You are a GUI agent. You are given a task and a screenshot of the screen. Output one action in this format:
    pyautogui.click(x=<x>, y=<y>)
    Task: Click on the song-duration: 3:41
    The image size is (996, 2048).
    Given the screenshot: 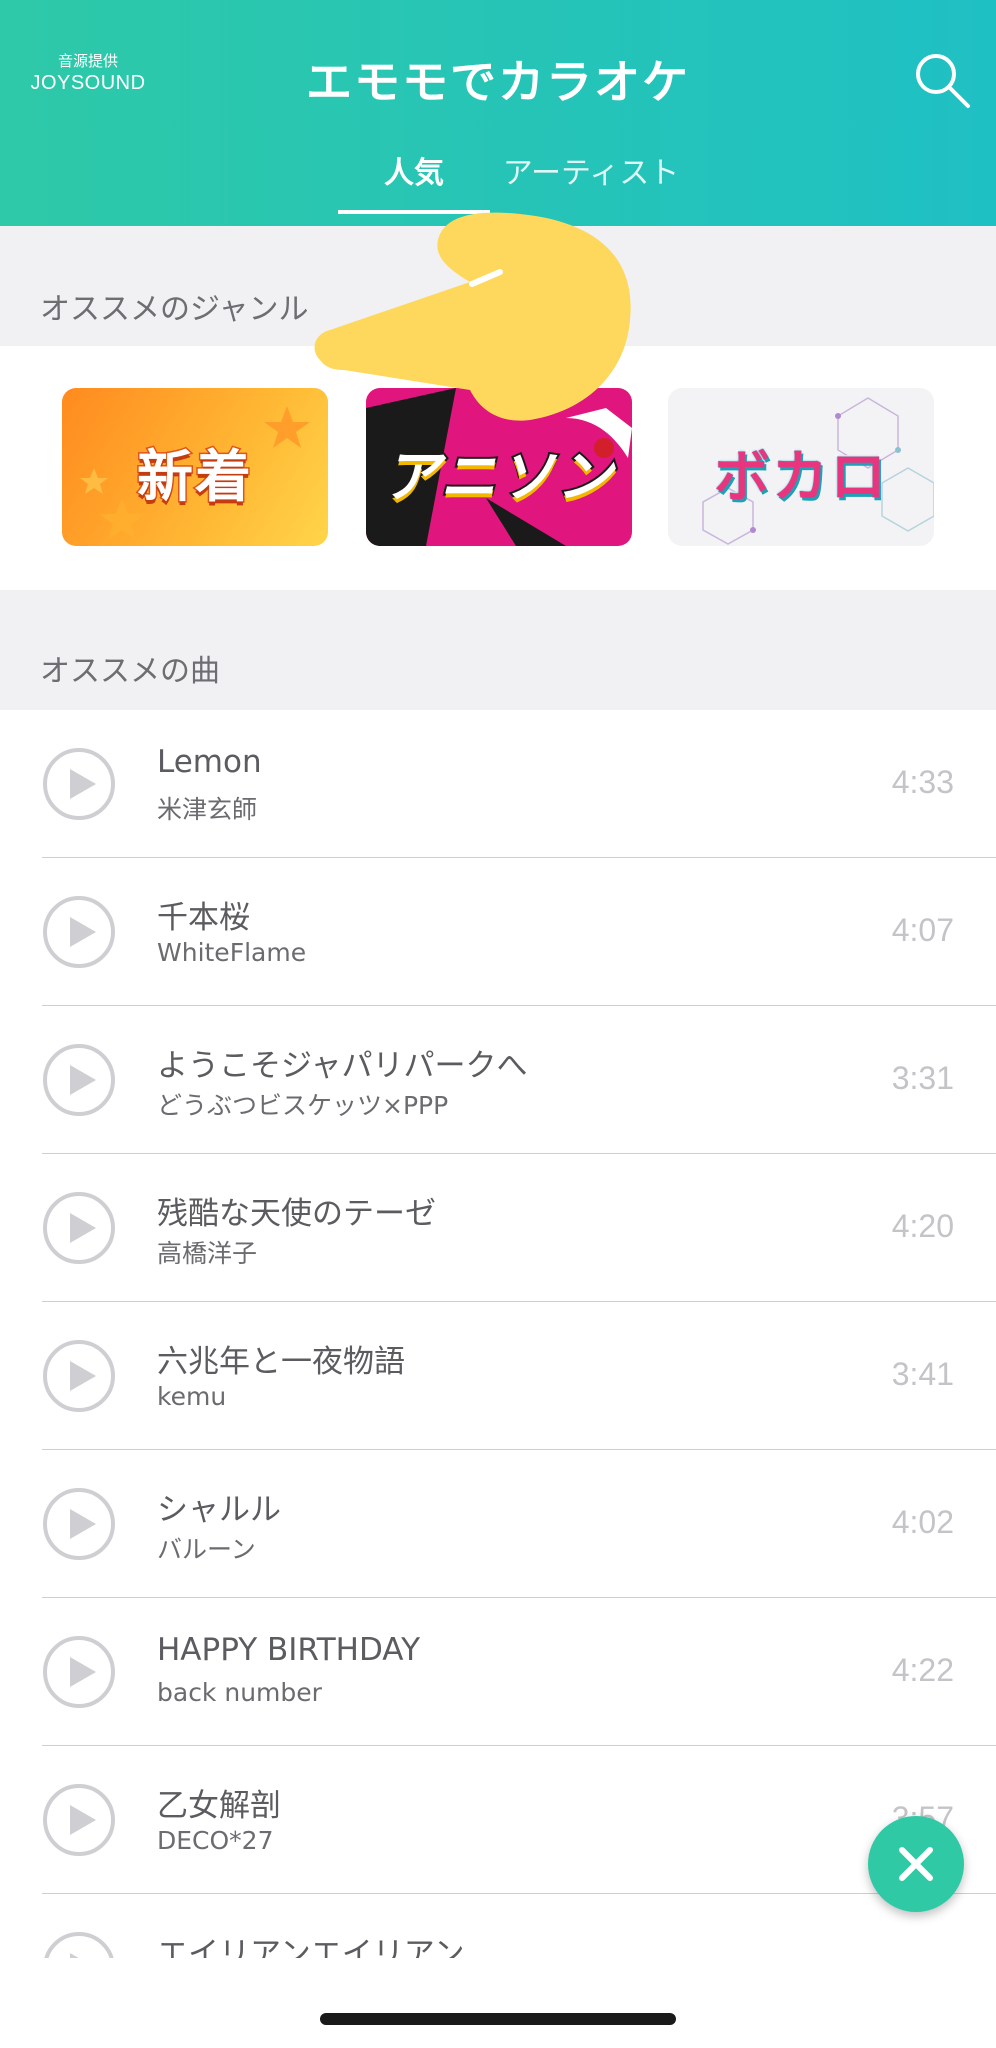 What is the action you would take?
    pyautogui.click(x=922, y=1374)
    